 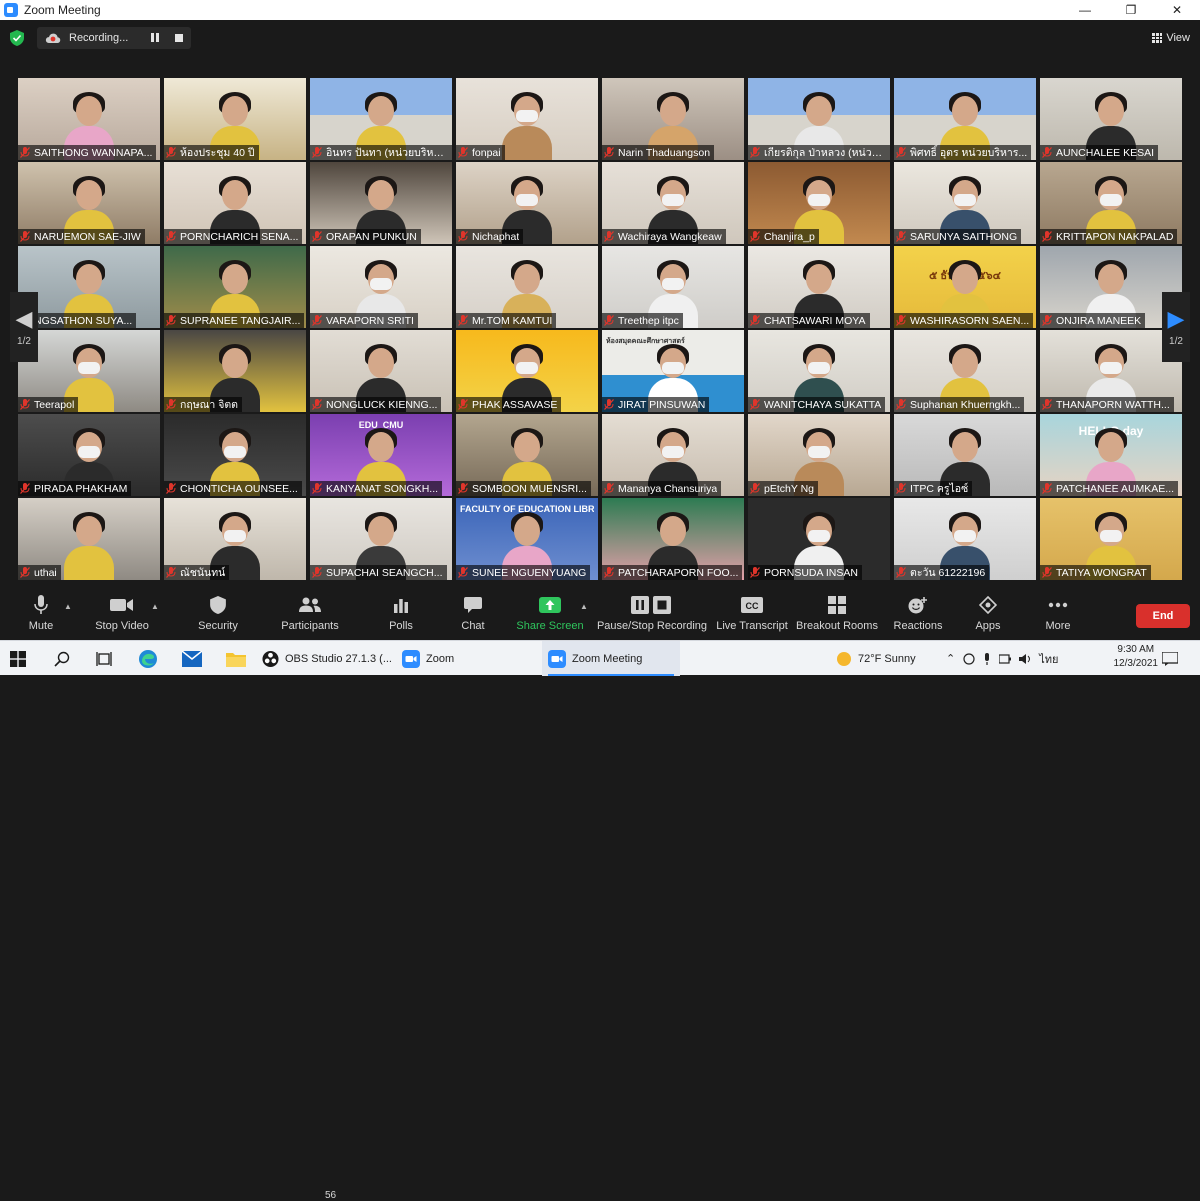 I want to click on breakout-rooms-button: Breakout Rooms, so click(x=837, y=613).